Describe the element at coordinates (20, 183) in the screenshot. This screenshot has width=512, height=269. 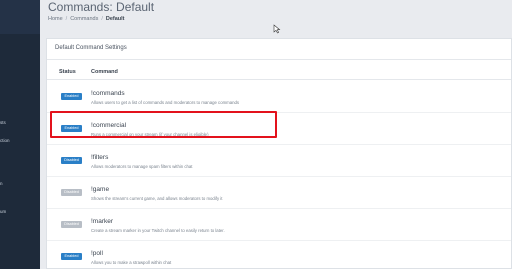
I see `sidebar-item-fragment: n` at that location.